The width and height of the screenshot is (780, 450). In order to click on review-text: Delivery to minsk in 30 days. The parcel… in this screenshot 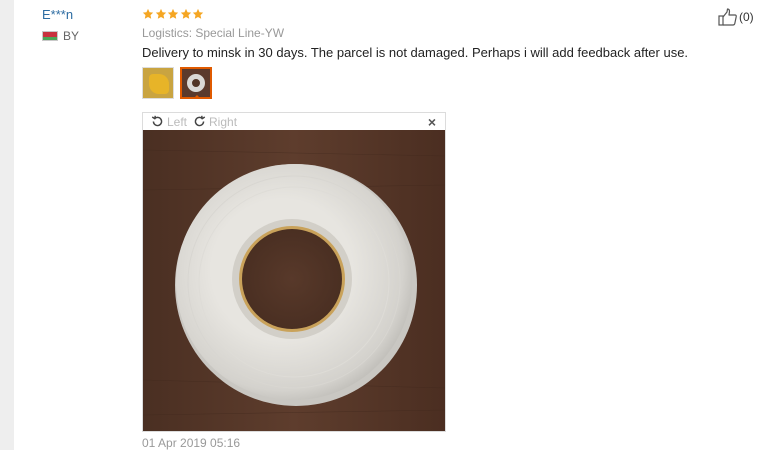, I will do `click(415, 52)`.